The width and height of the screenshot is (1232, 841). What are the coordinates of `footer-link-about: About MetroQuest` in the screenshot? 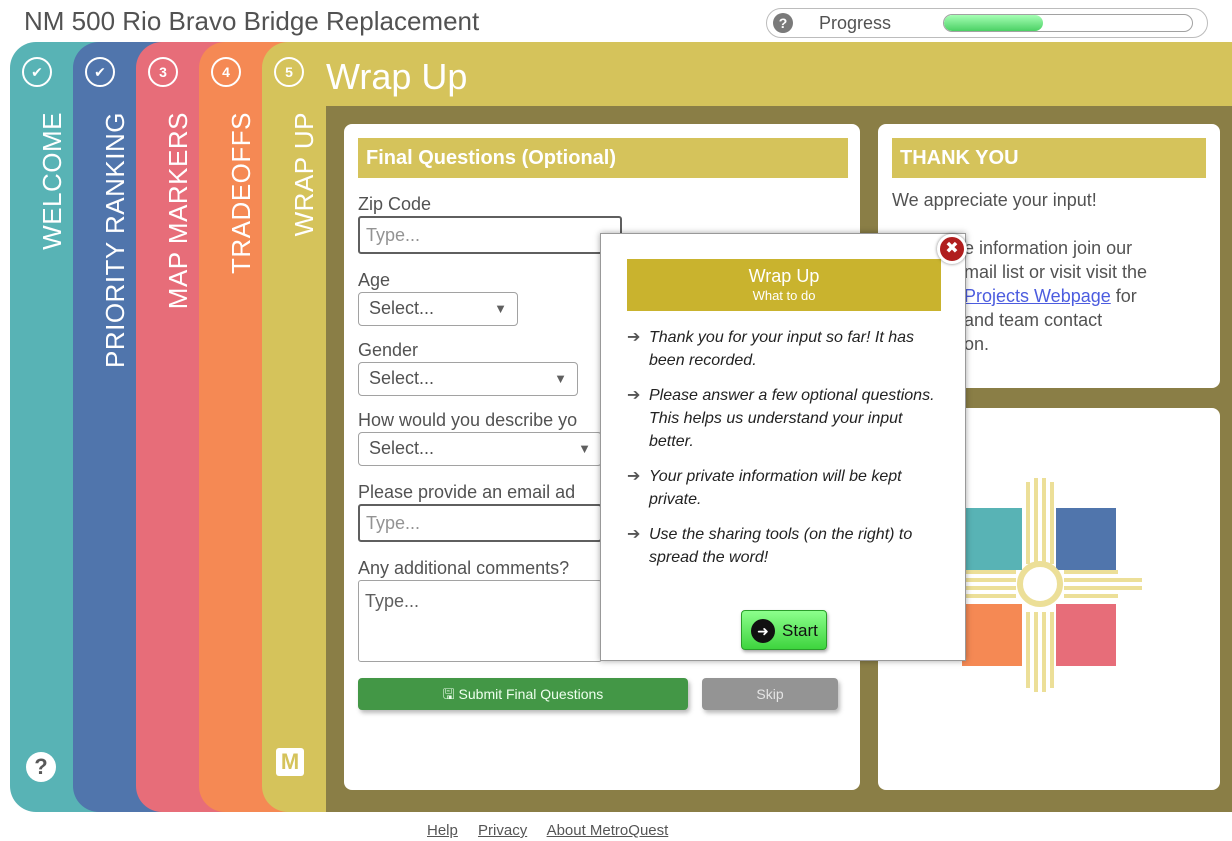 It's located at (608, 830).